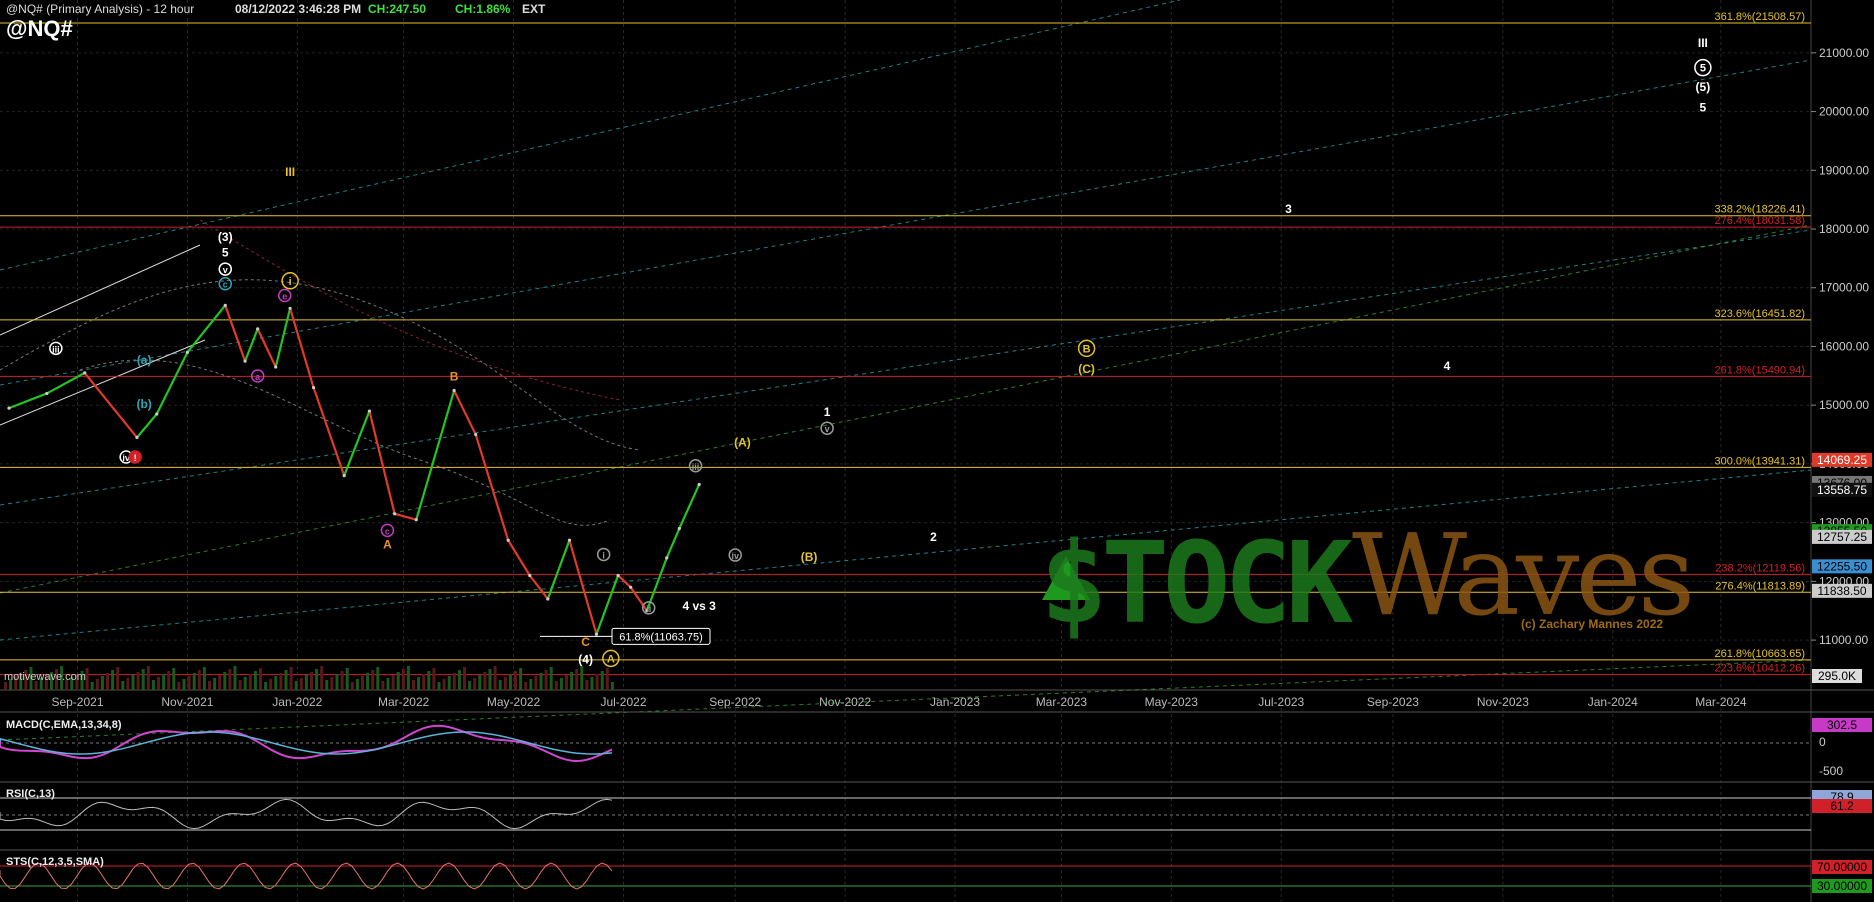 This screenshot has height=902, width=1874. I want to click on fib-level-label: 323.6%(16451.82), so click(1759, 314).